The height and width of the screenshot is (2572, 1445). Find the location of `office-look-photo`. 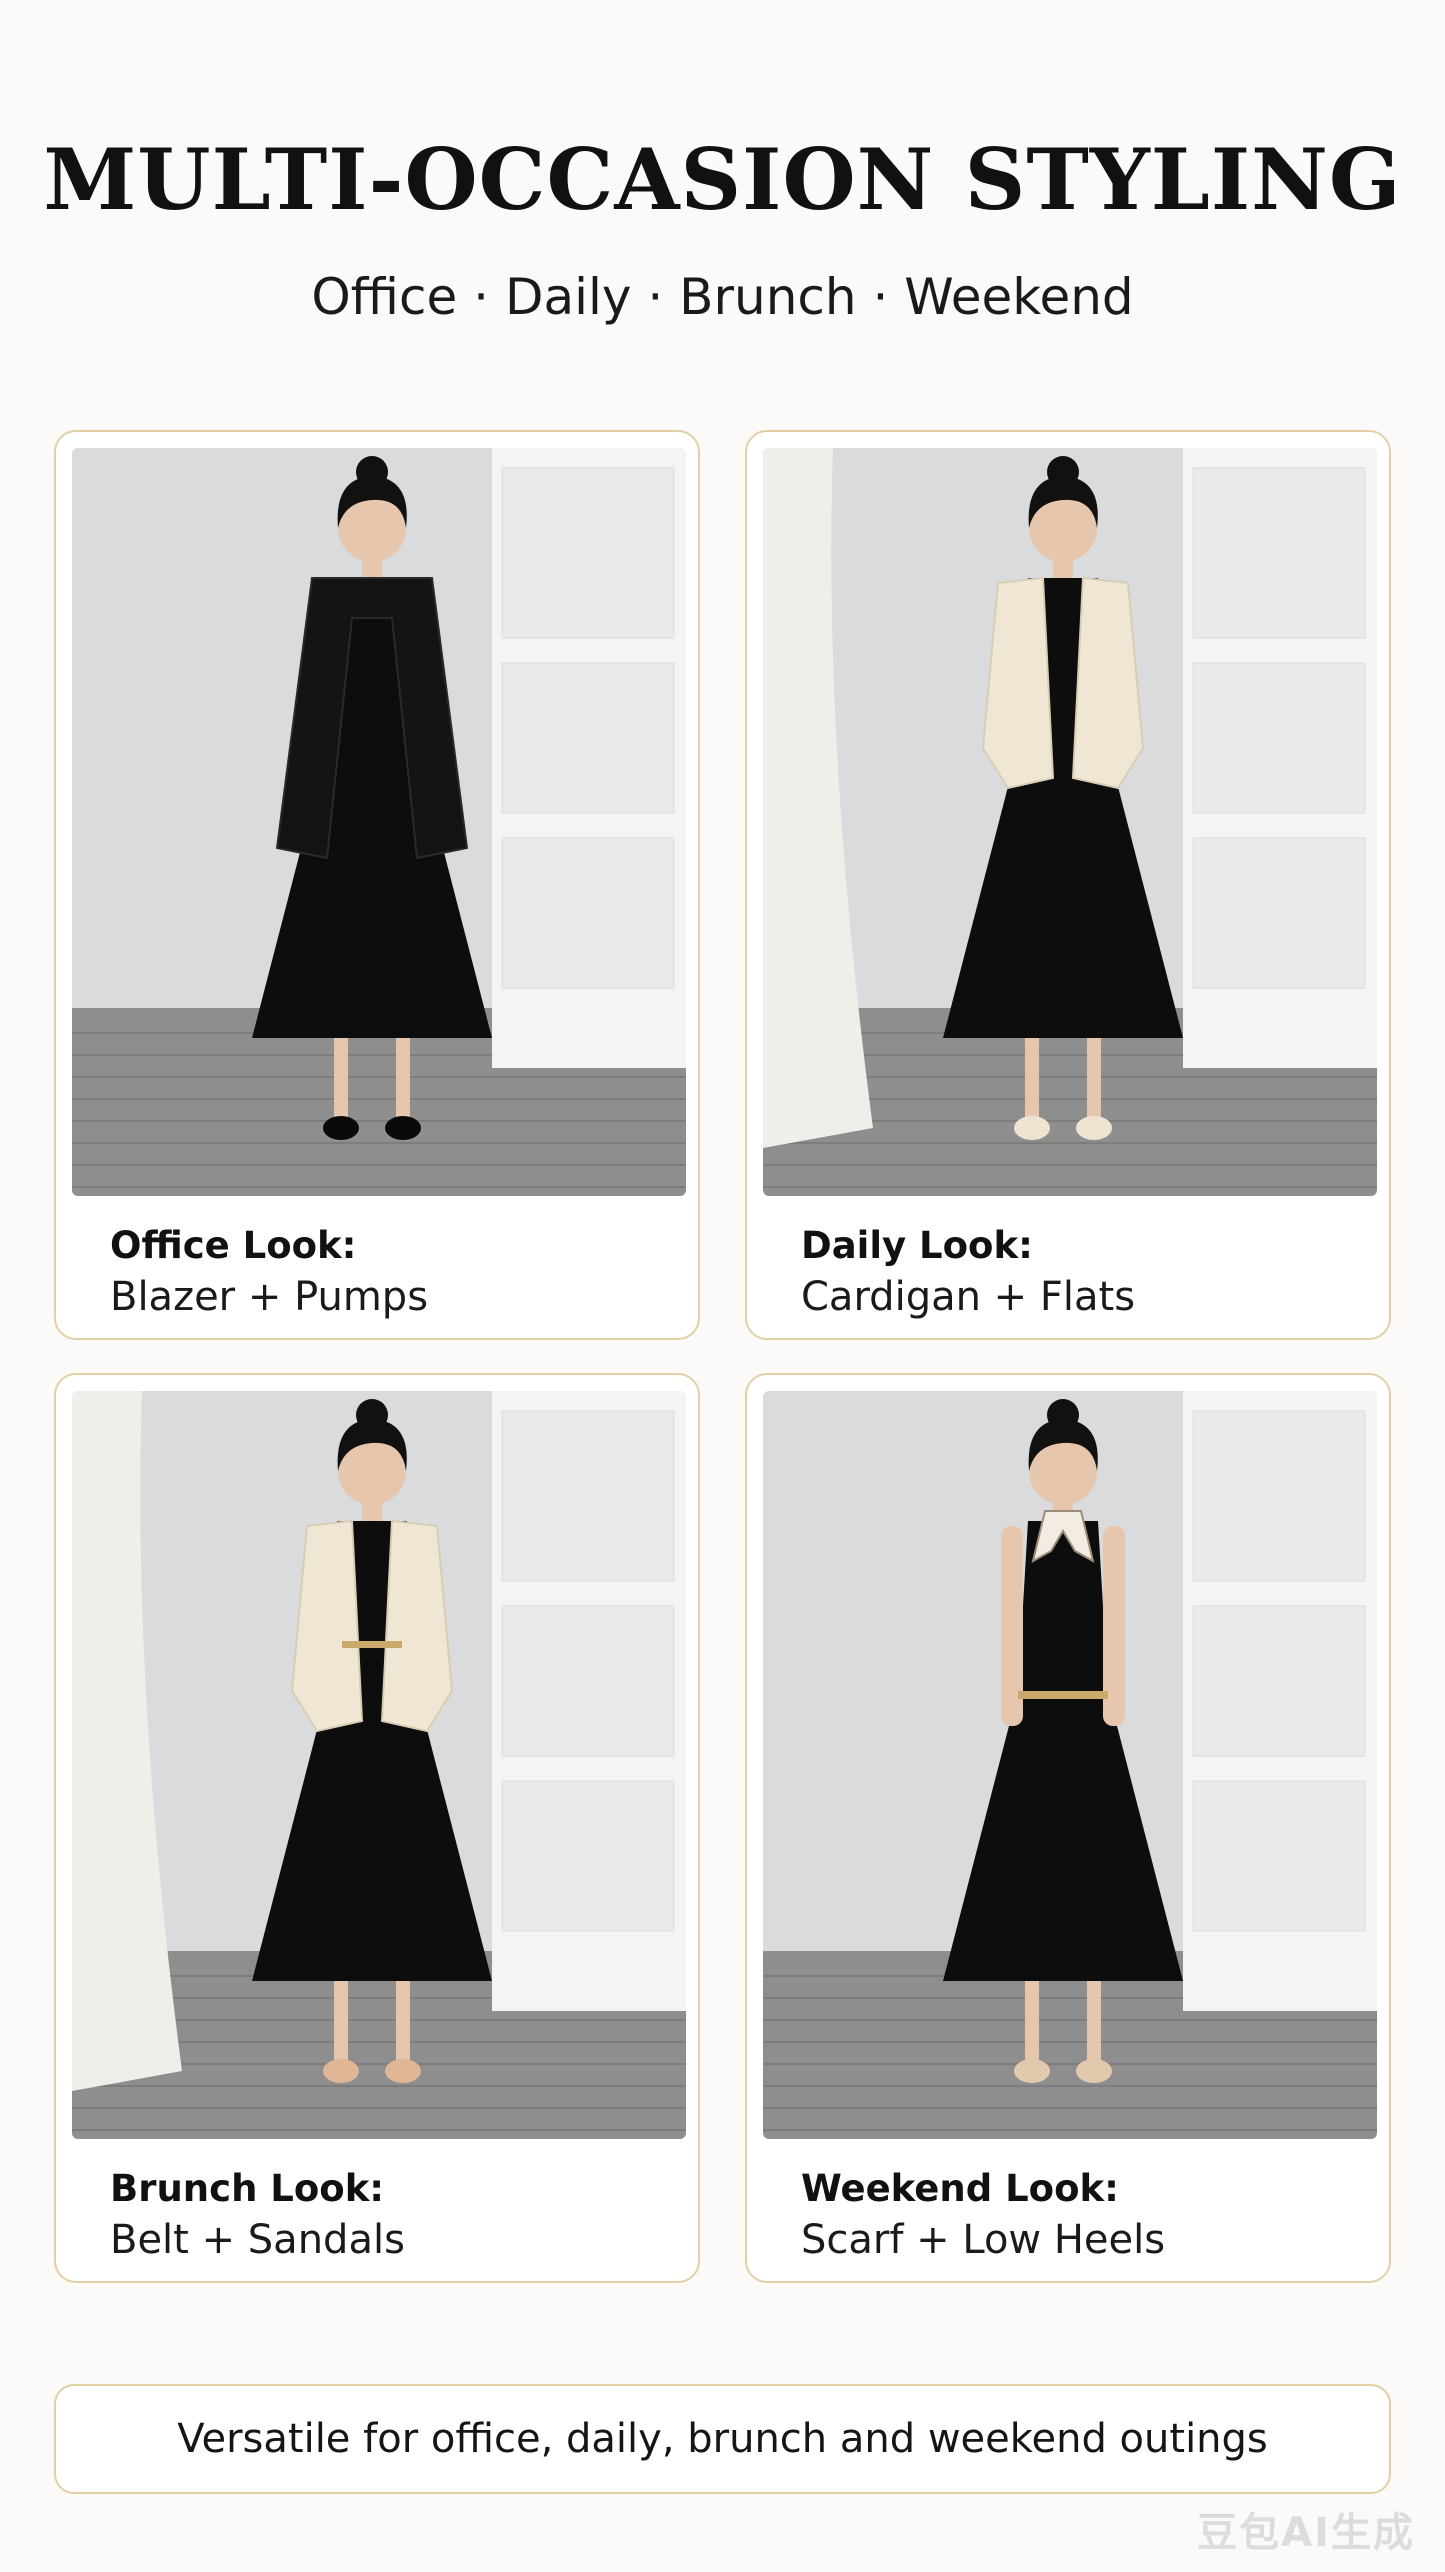

office-look-photo is located at coordinates (379, 822).